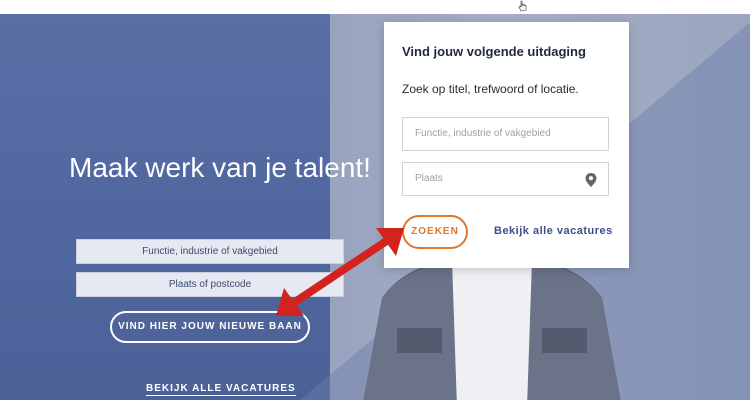 This screenshot has height=400, width=750. What do you see at coordinates (505, 179) in the screenshot?
I see `location-search-input: Plaats` at bounding box center [505, 179].